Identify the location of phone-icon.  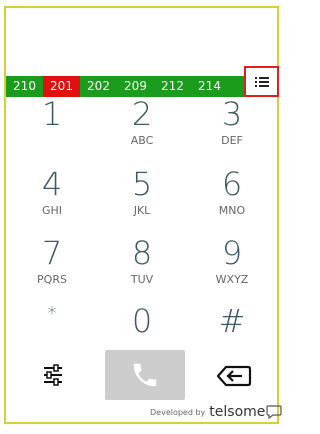
(145, 375).